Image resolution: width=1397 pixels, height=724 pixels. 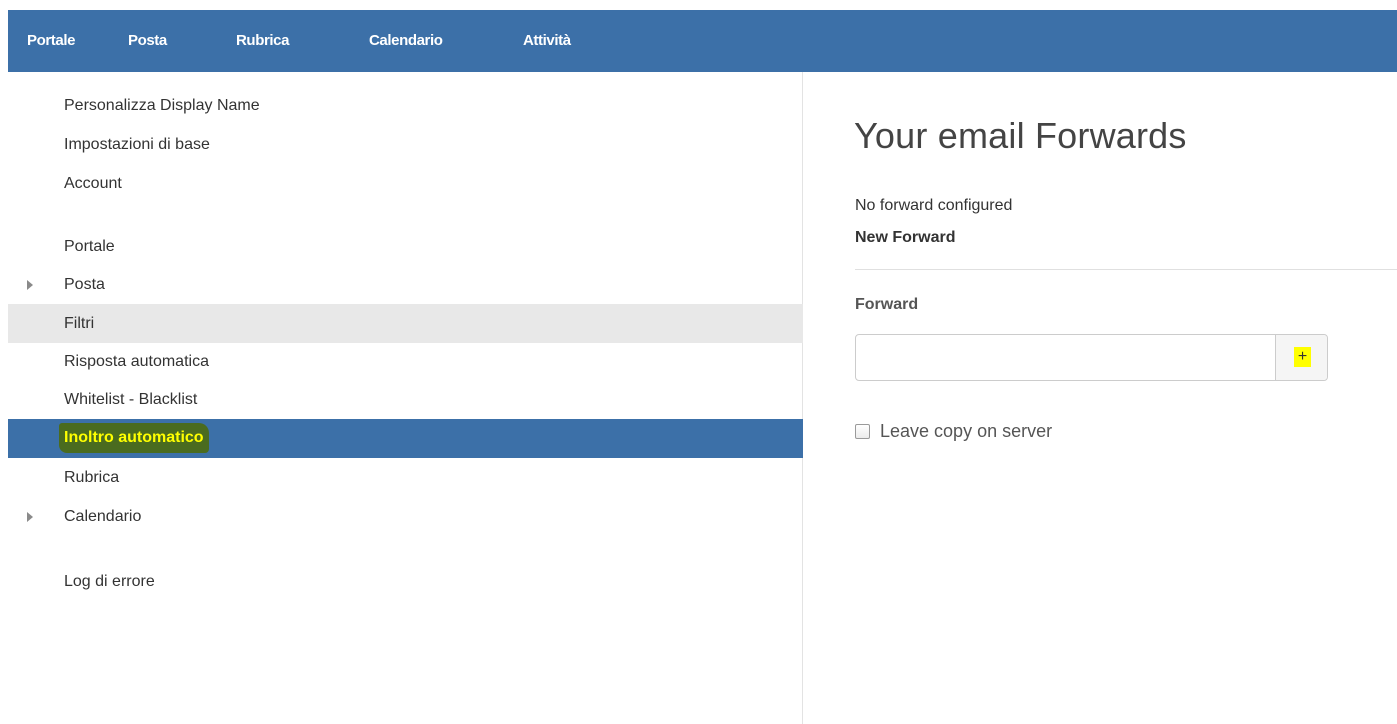 What do you see at coordinates (1126, 269) in the screenshot?
I see `divider` at bounding box center [1126, 269].